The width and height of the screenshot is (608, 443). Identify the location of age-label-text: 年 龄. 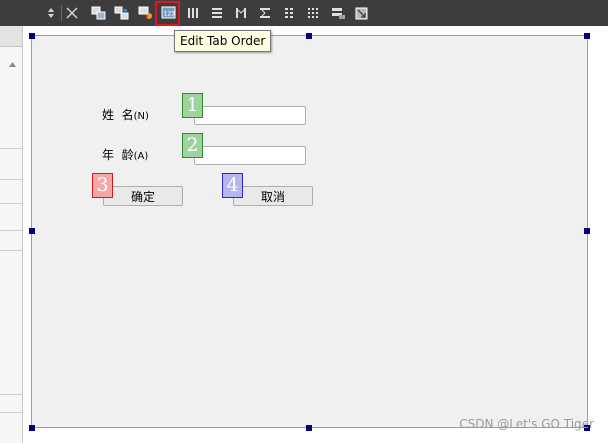
(118, 155).